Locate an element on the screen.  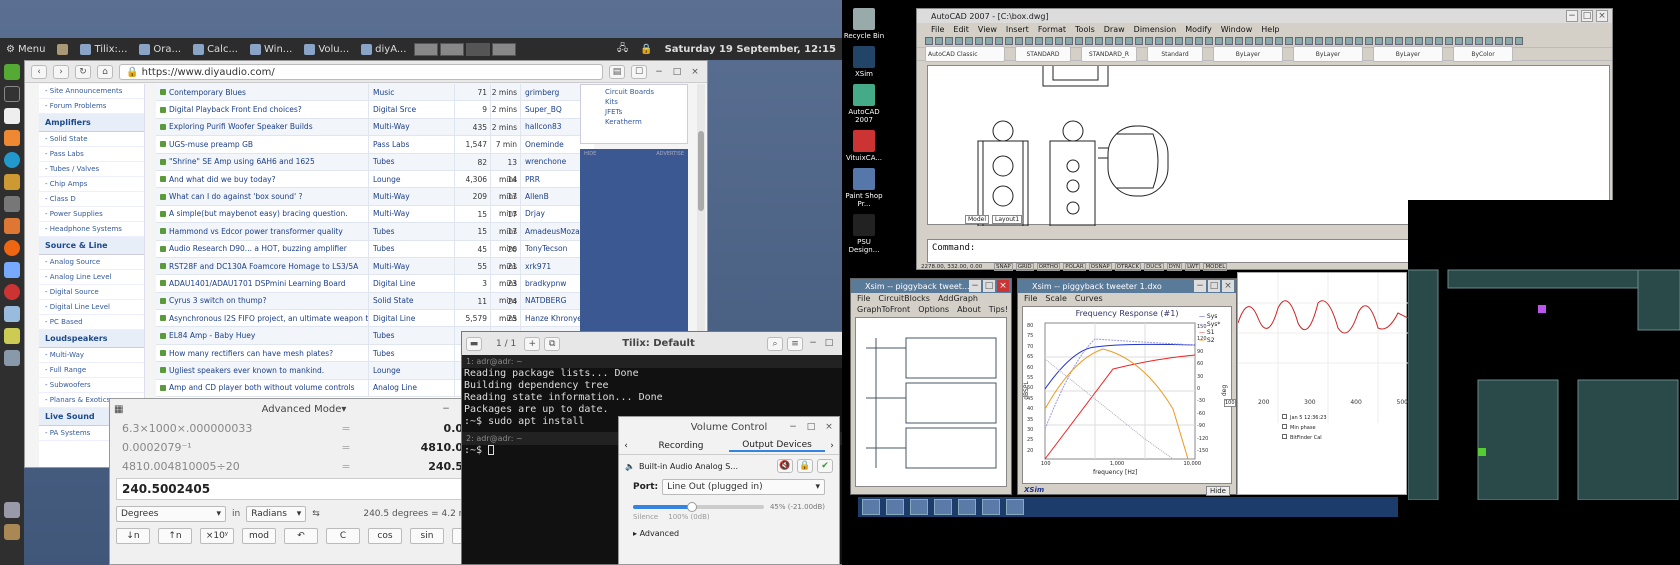
browser-scroll-thumb is located at coordinates (701, 171).